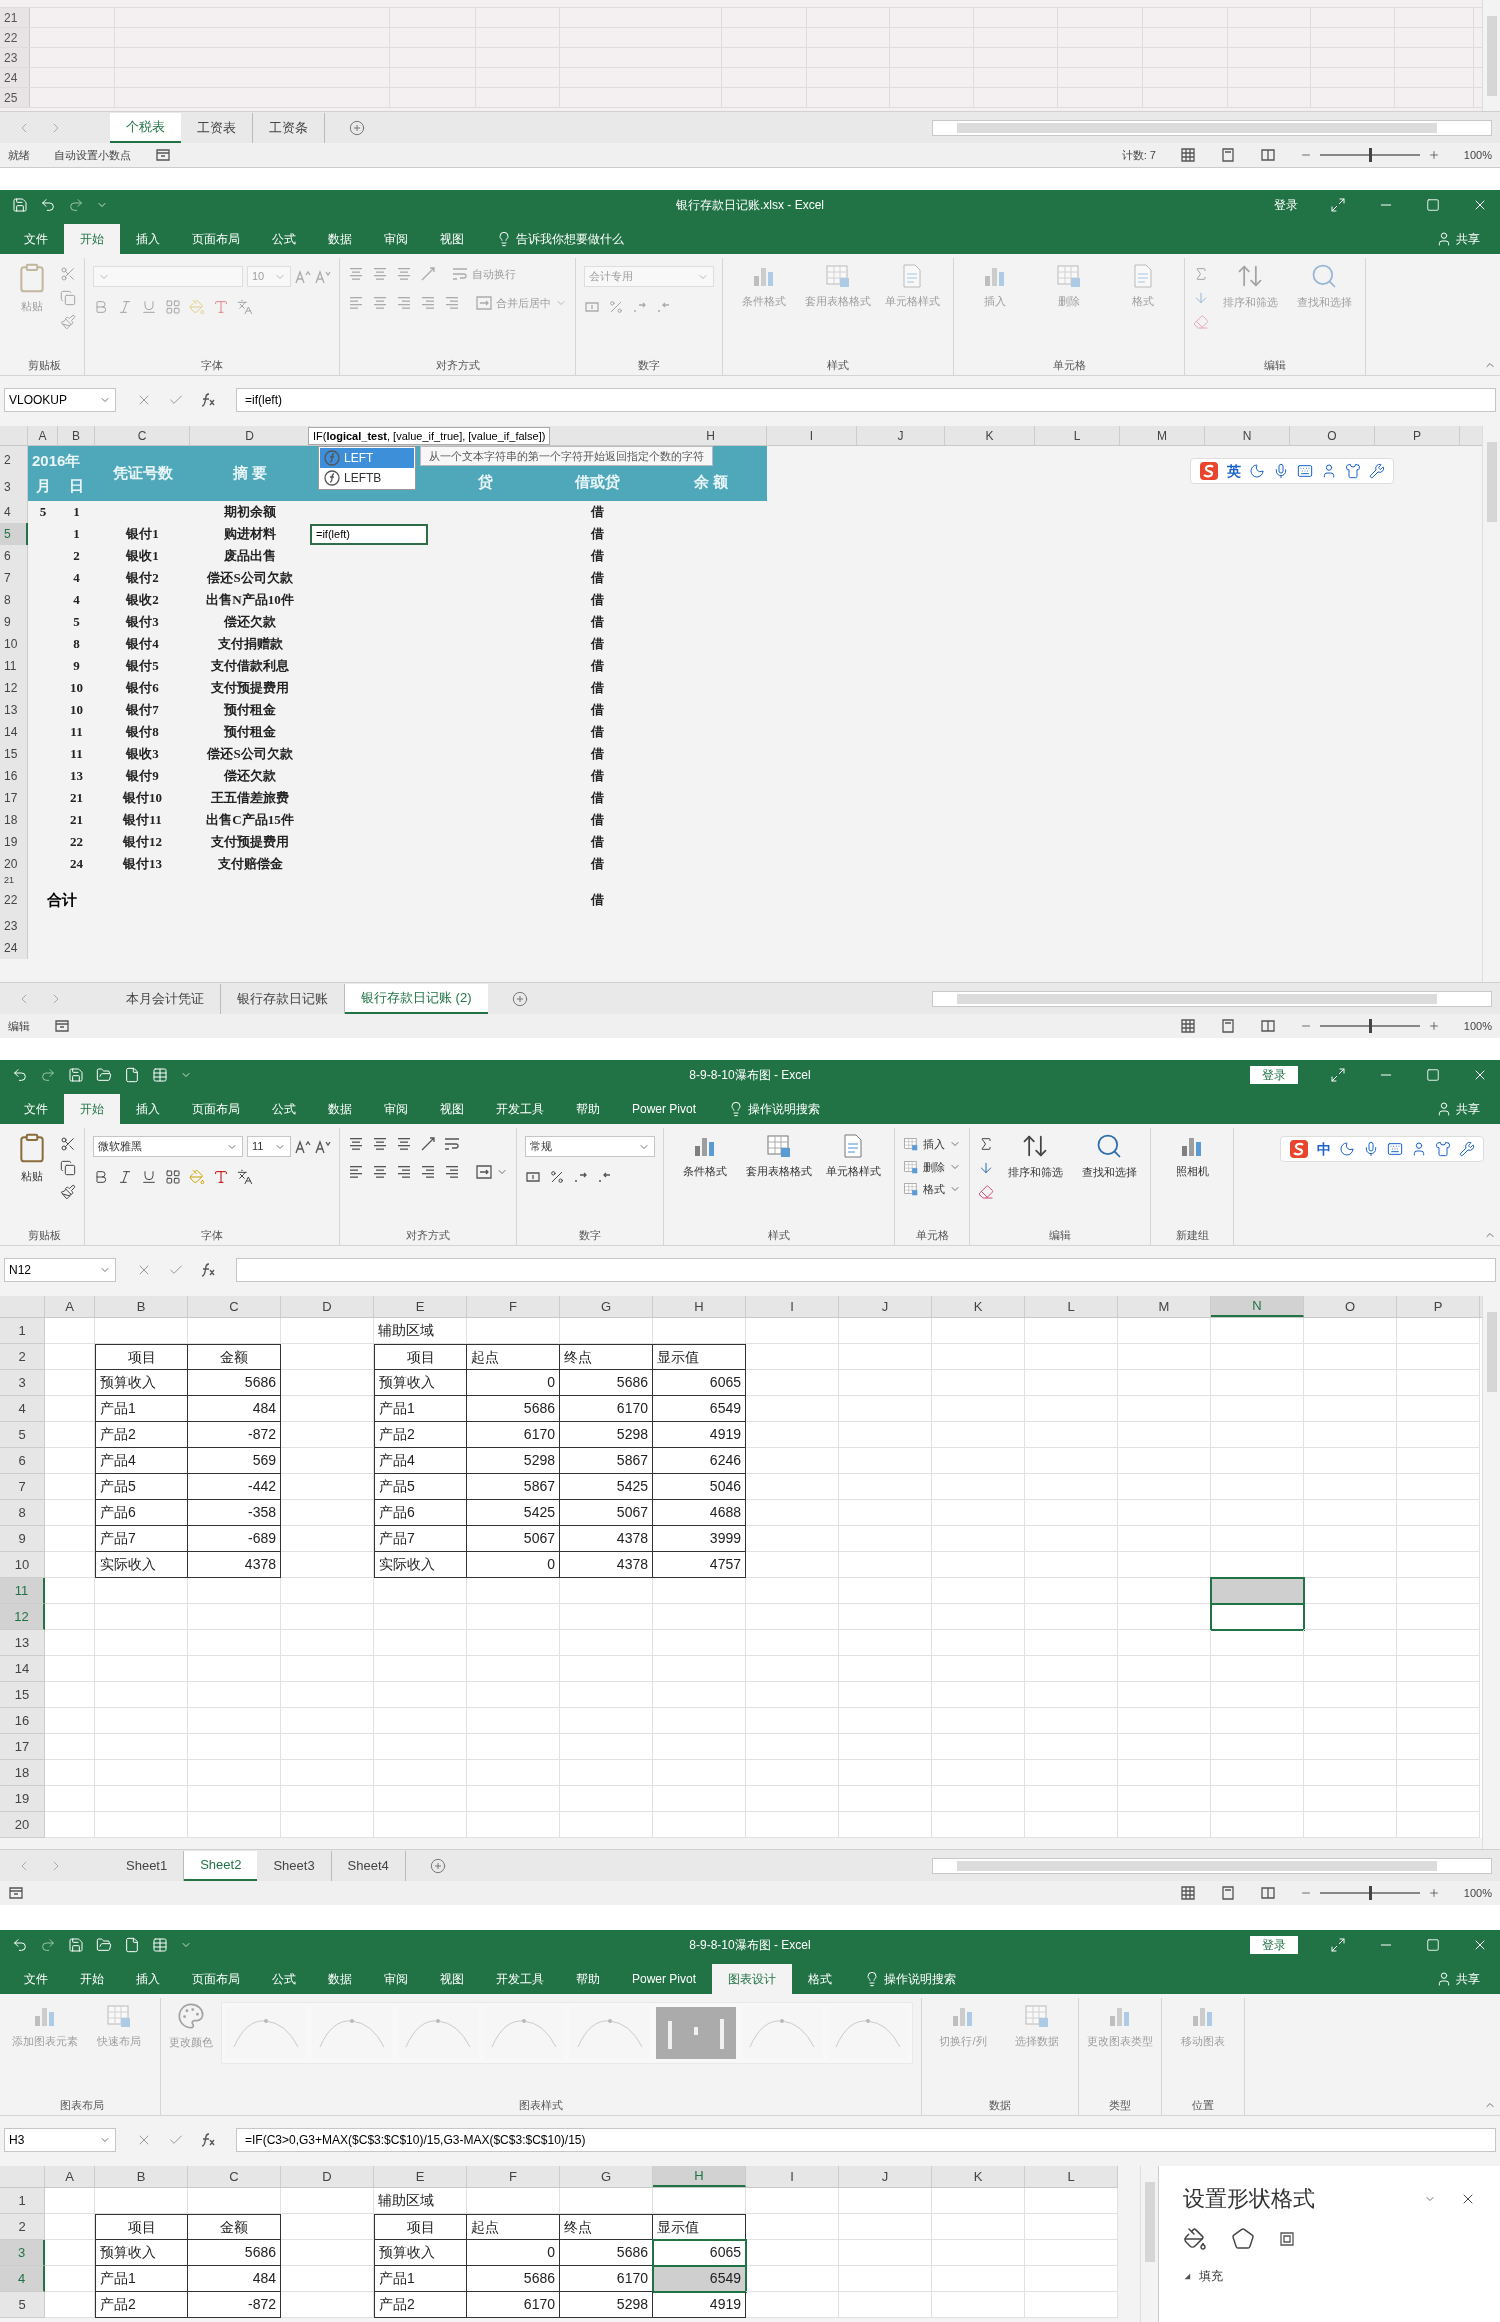 This screenshot has height=2322, width=1500. I want to click on editing-cell: =if(left), so click(369, 534).